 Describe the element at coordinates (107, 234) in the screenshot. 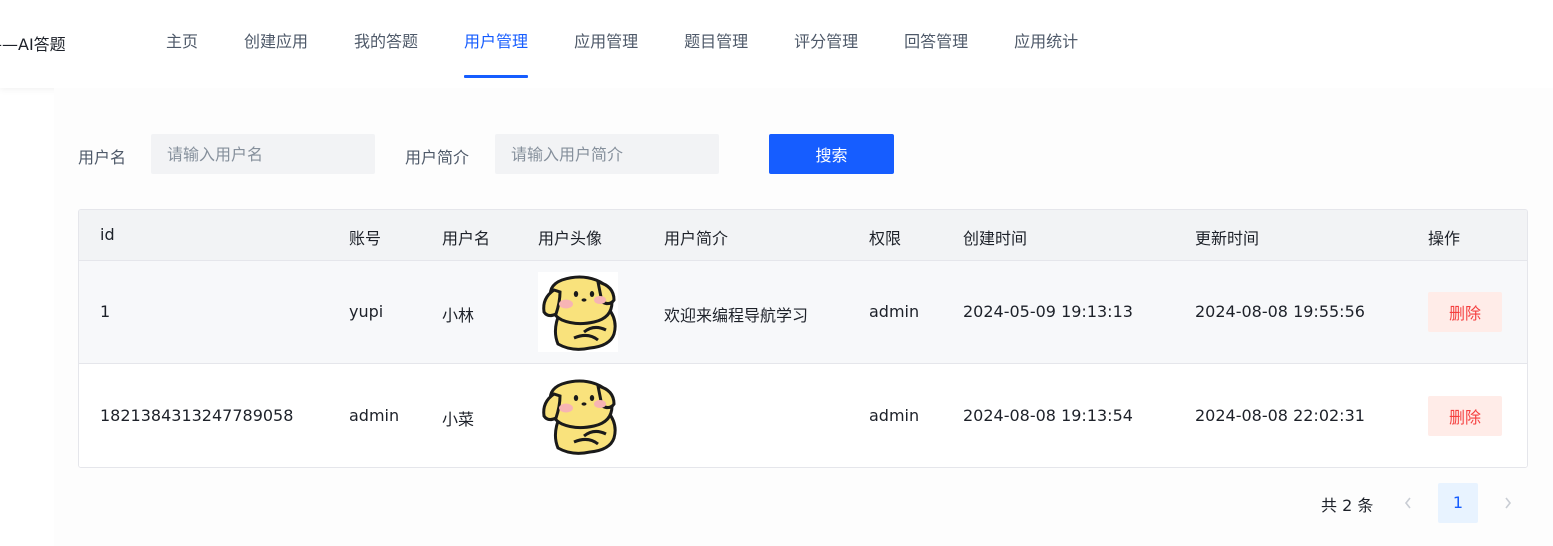

I see `col-header-id: id` at that location.